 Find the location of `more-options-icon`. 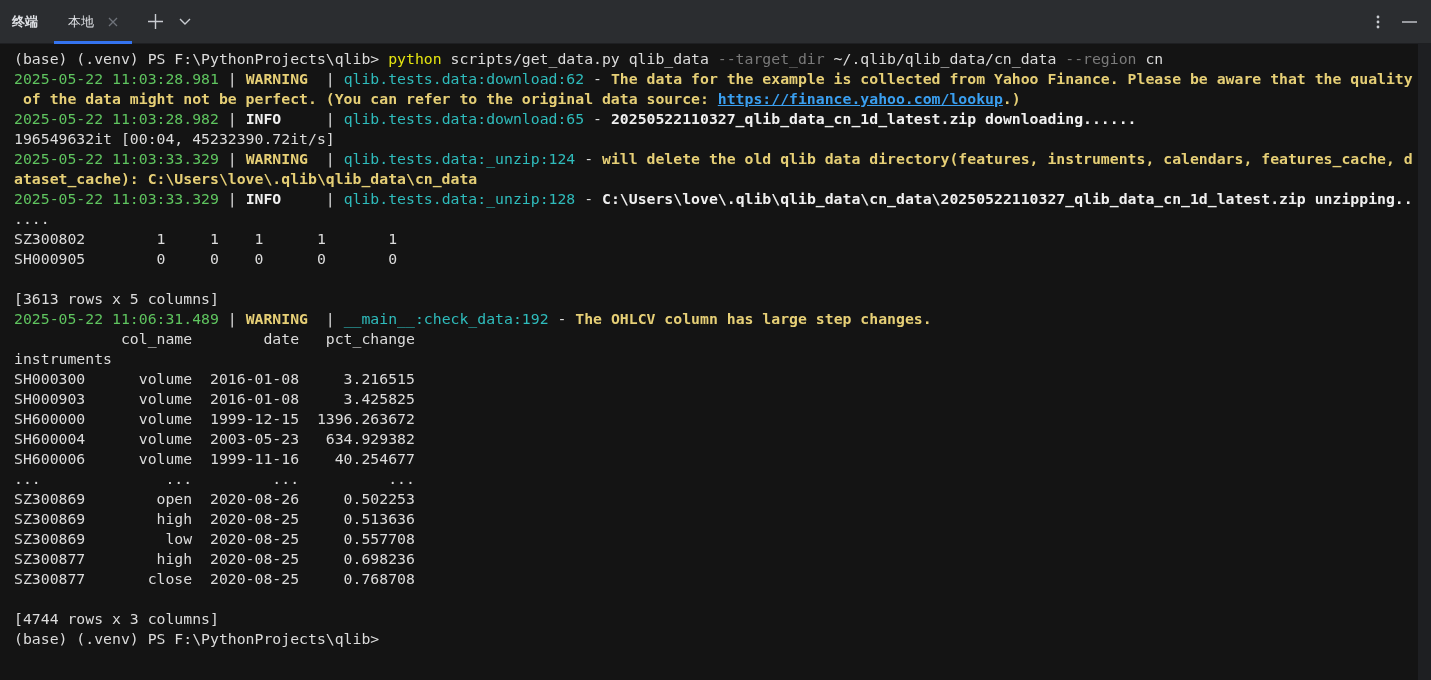

more-options-icon is located at coordinates (1378, 21).